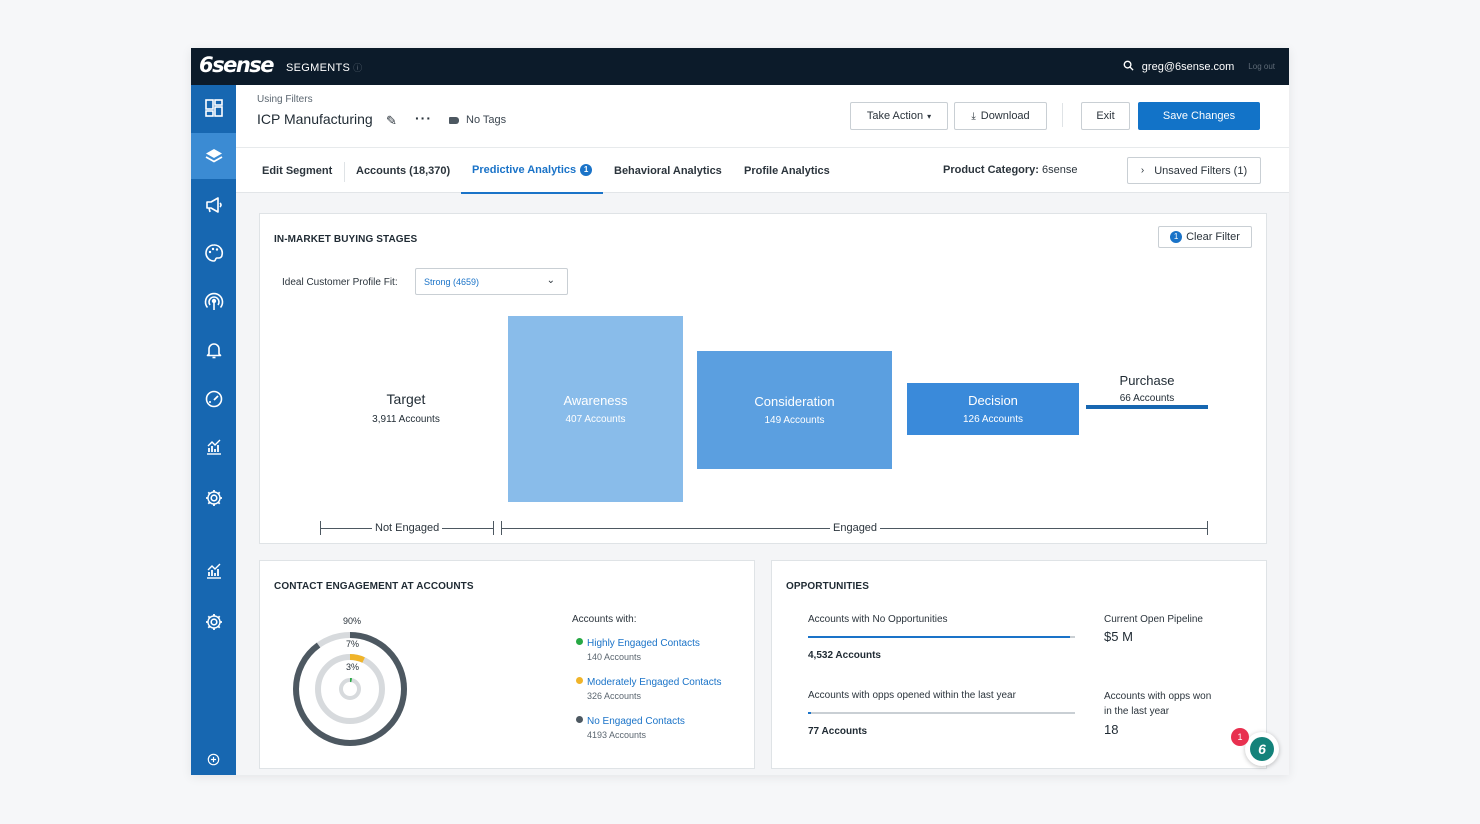 Image resolution: width=1480 pixels, height=824 pixels. What do you see at coordinates (1147, 398) in the screenshot?
I see `stage-purchase-count: 66 Accounts` at bounding box center [1147, 398].